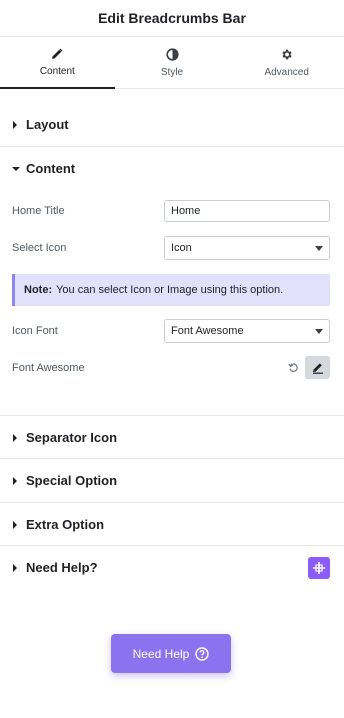  What do you see at coordinates (72, 437) in the screenshot?
I see `section-separator-icon-title: Separator Icon` at bounding box center [72, 437].